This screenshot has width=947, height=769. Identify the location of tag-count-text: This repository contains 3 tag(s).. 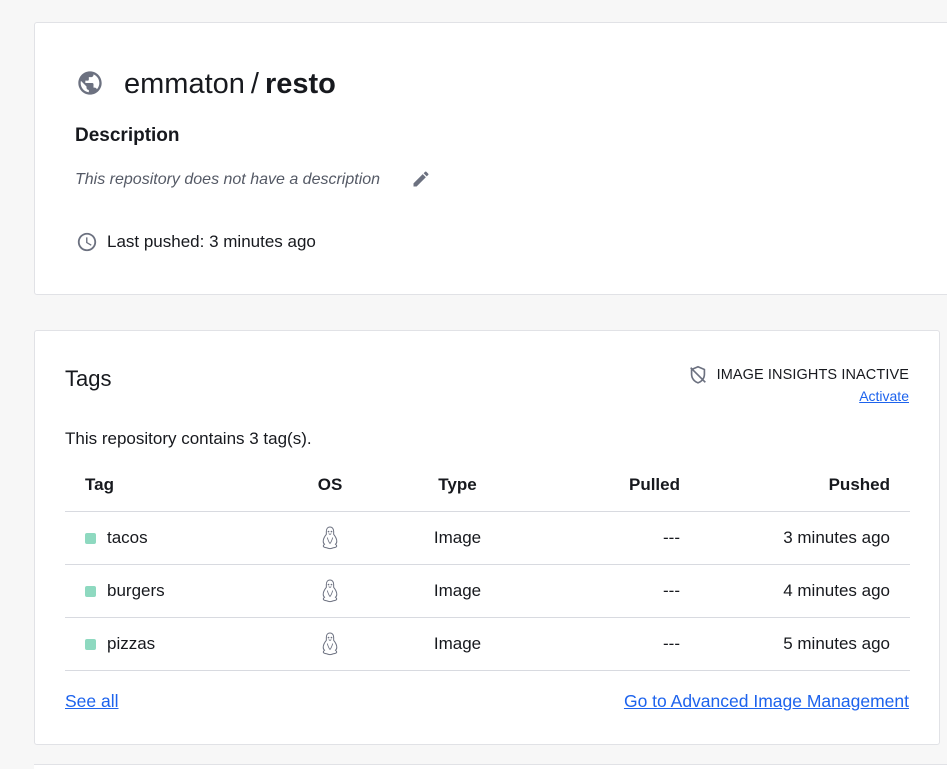
(188, 438).